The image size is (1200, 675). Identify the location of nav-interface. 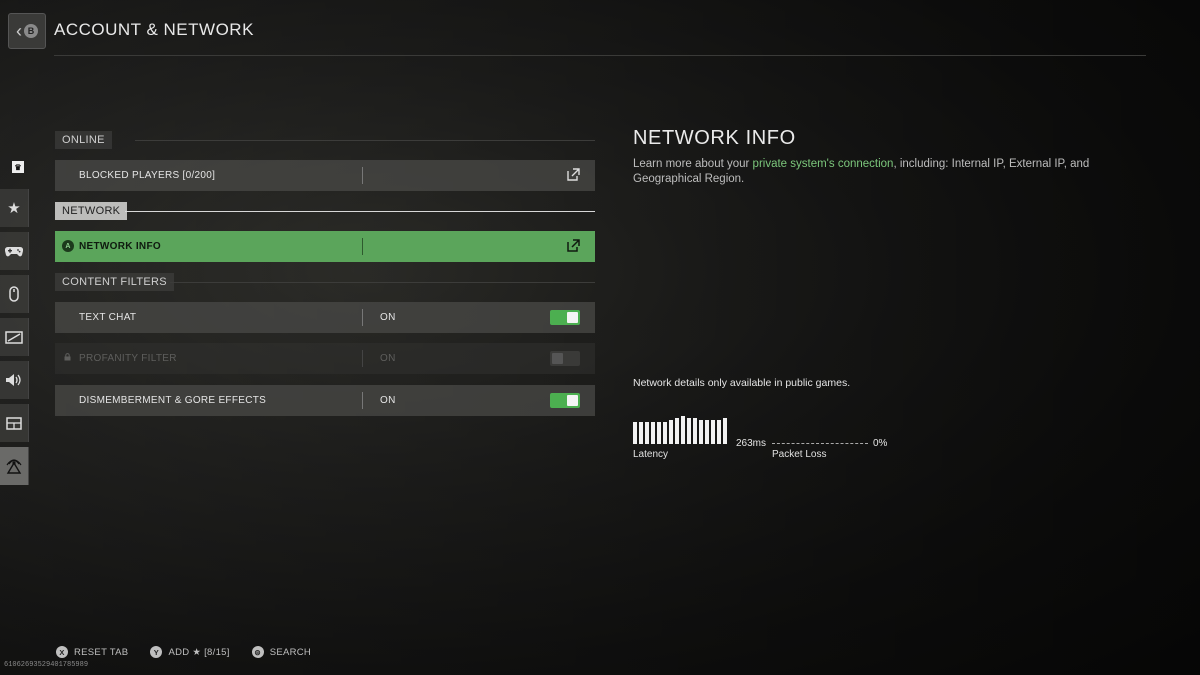
(14, 423).